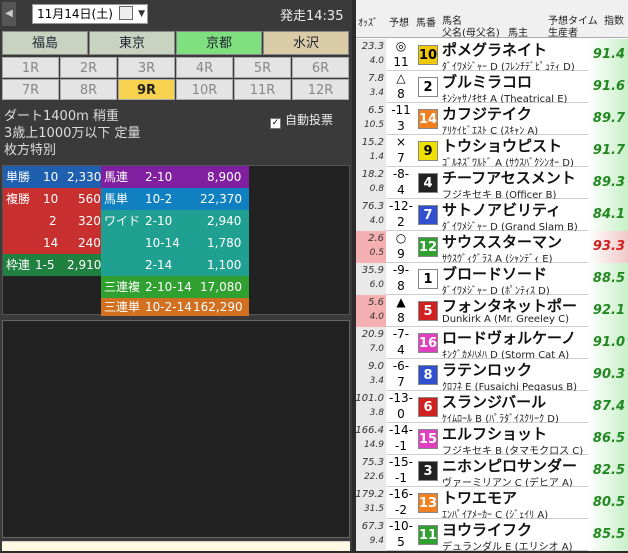 This screenshot has width=628, height=553. What do you see at coordinates (204, 67) in the screenshot?
I see `race-tab-4: 4R` at bounding box center [204, 67].